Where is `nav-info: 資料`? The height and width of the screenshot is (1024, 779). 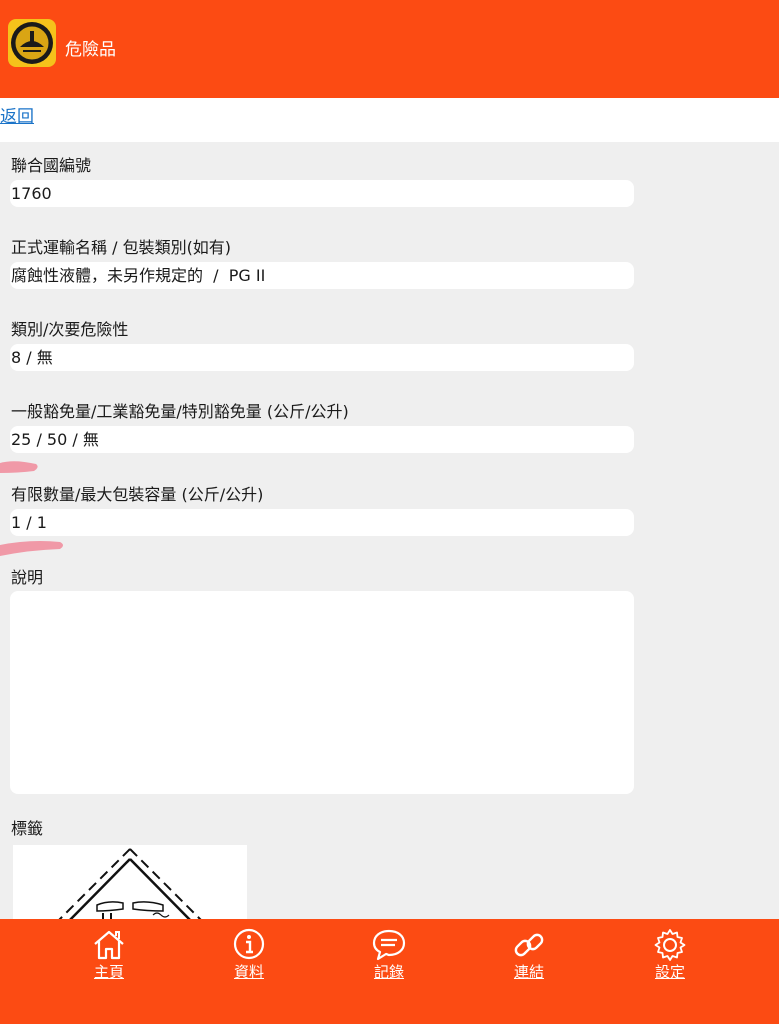 nav-info: 資料 is located at coordinates (249, 958).